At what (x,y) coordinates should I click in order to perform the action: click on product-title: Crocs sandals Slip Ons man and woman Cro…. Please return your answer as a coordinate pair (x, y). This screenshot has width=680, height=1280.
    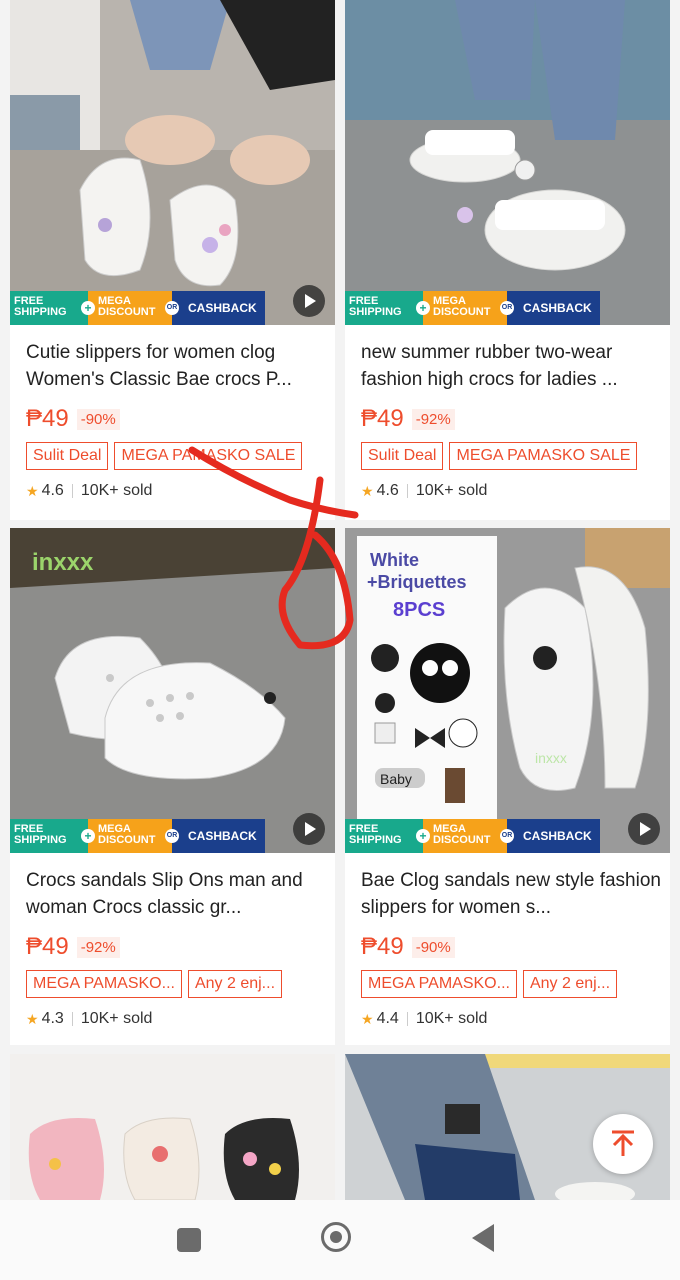
    Looking at the image, I should click on (176, 894).